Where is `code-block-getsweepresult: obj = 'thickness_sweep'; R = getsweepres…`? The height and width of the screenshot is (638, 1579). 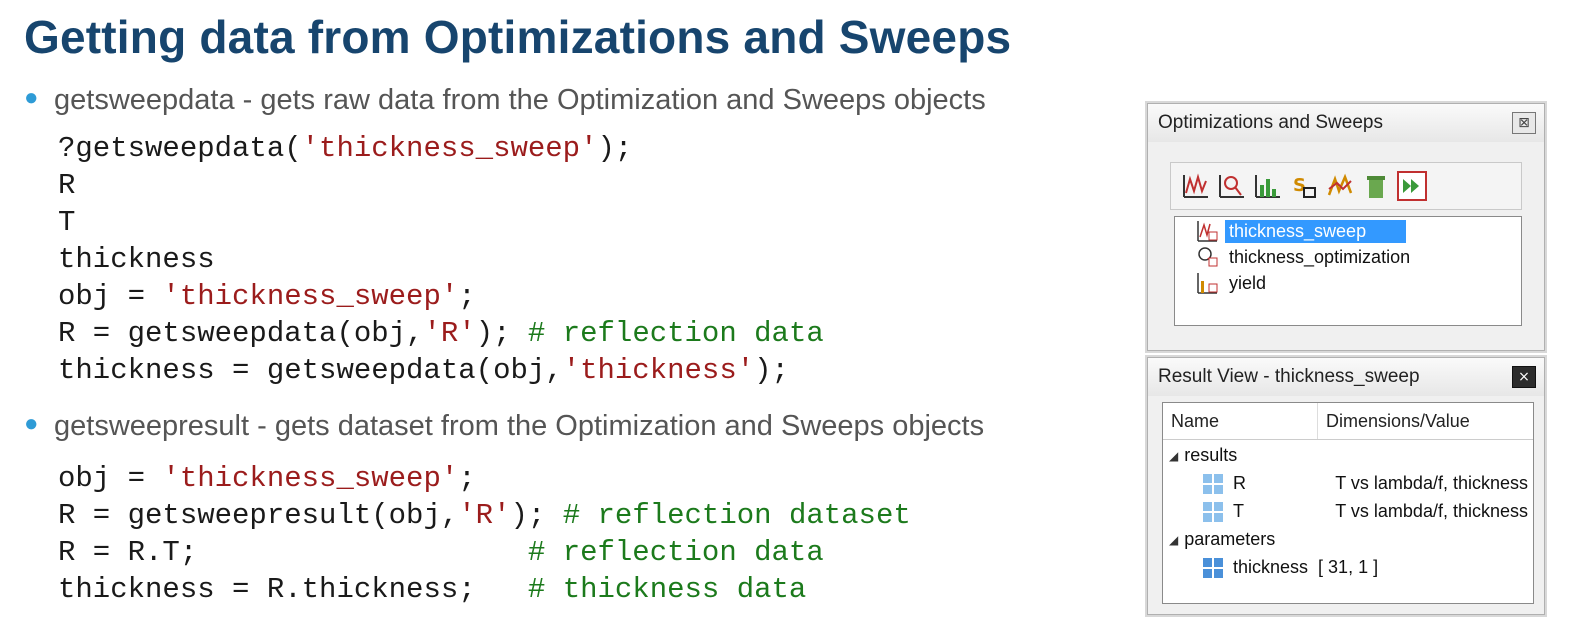 code-block-getsweepresult: obj = 'thickness_sweep'; R = getsweepres… is located at coordinates (484, 534).